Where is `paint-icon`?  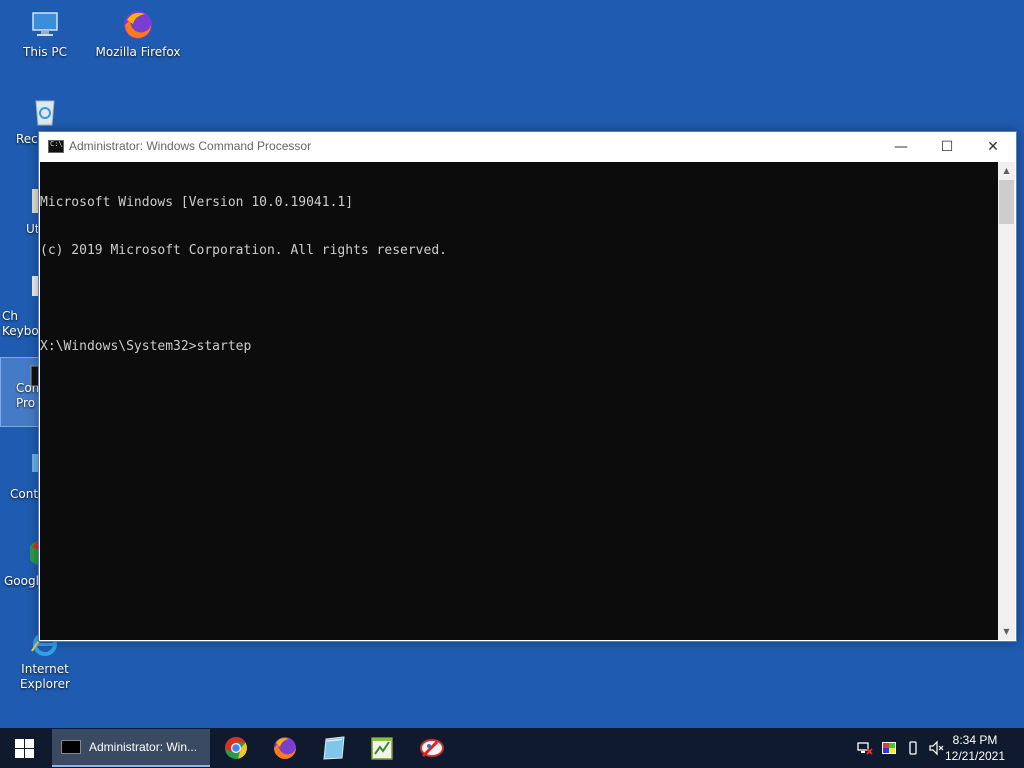
paint-icon is located at coordinates (432, 748).